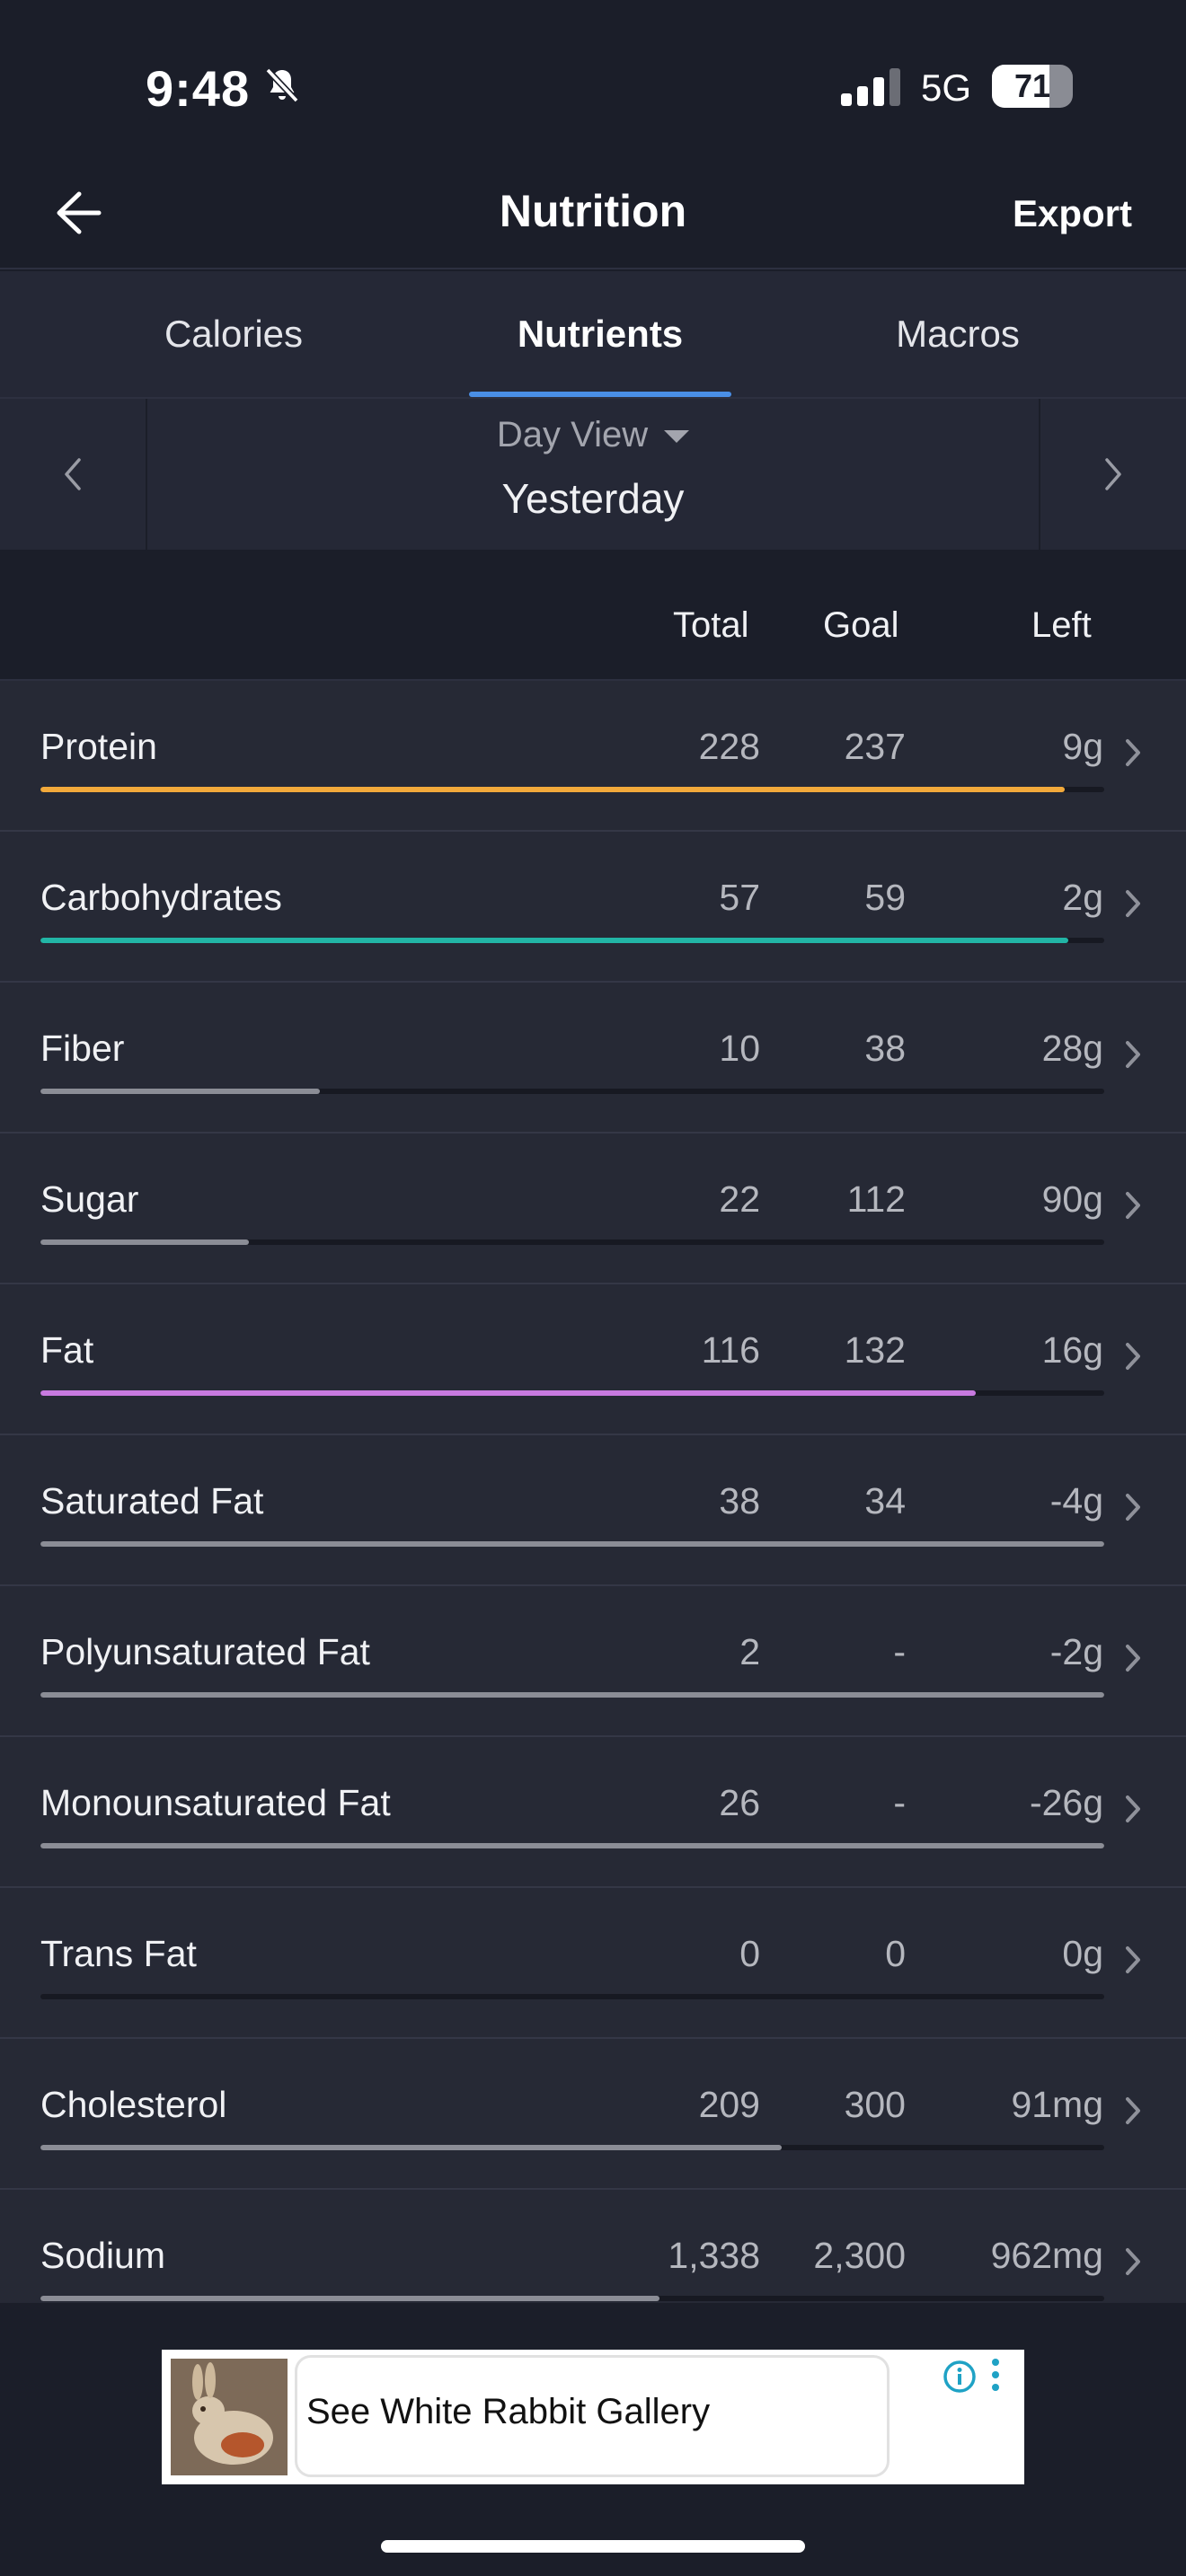 Image resolution: width=1186 pixels, height=2576 pixels. I want to click on page-title: Nutrition, so click(593, 211).